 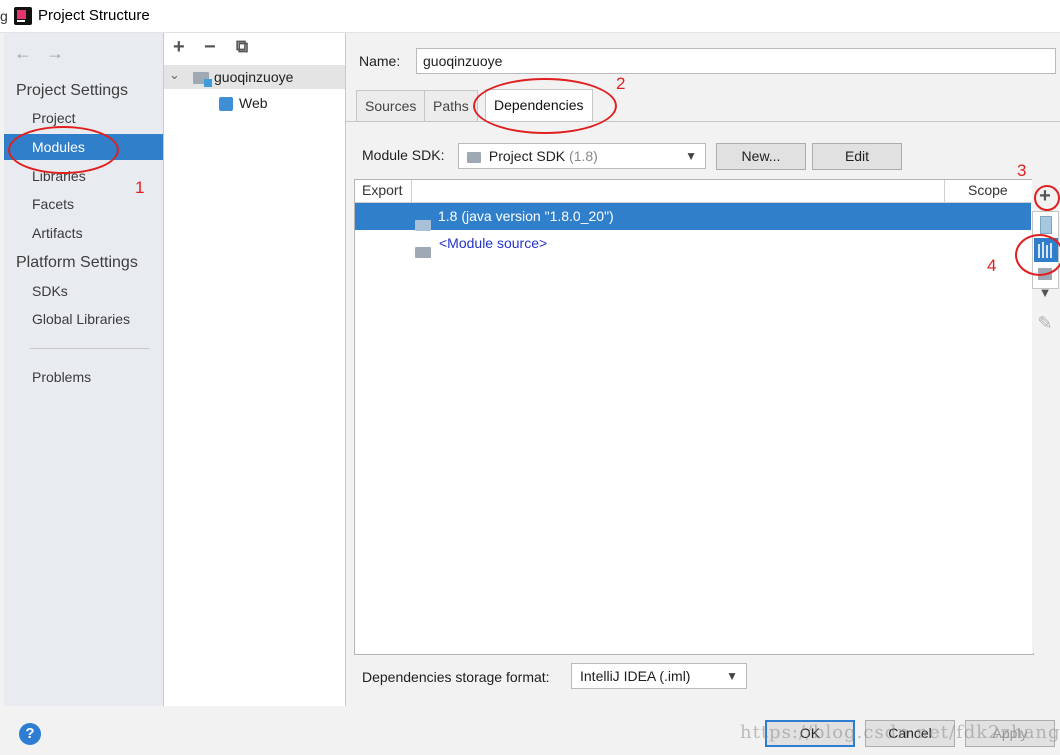 What do you see at coordinates (23, 53) in the screenshot?
I see `back-arrow-icon: ←` at bounding box center [23, 53].